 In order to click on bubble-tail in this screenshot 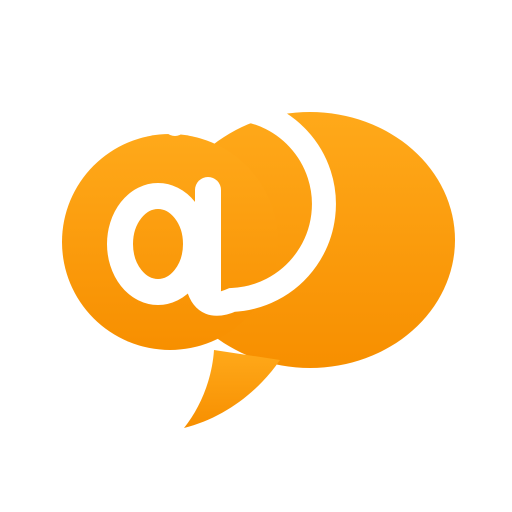, I will do `click(232, 389)`.